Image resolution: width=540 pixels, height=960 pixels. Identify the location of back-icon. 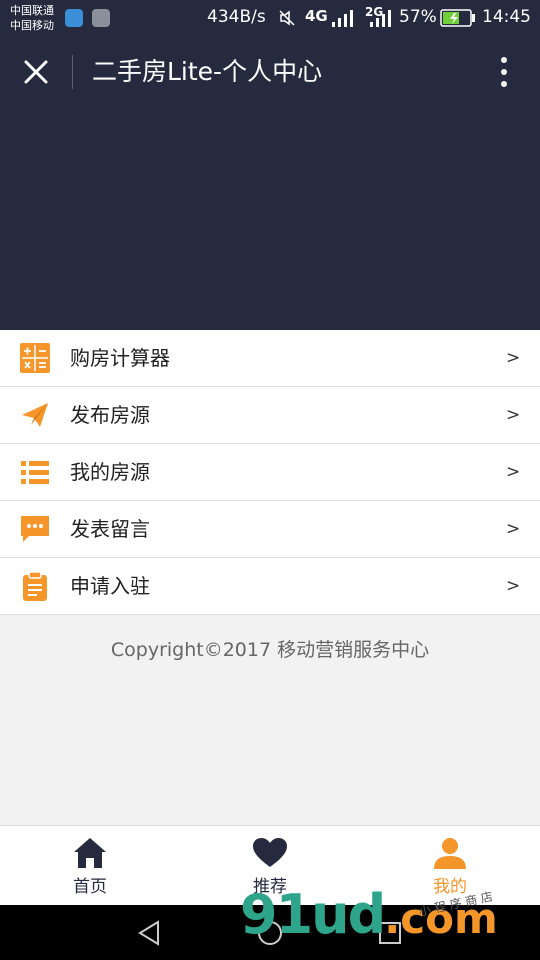
(150, 933).